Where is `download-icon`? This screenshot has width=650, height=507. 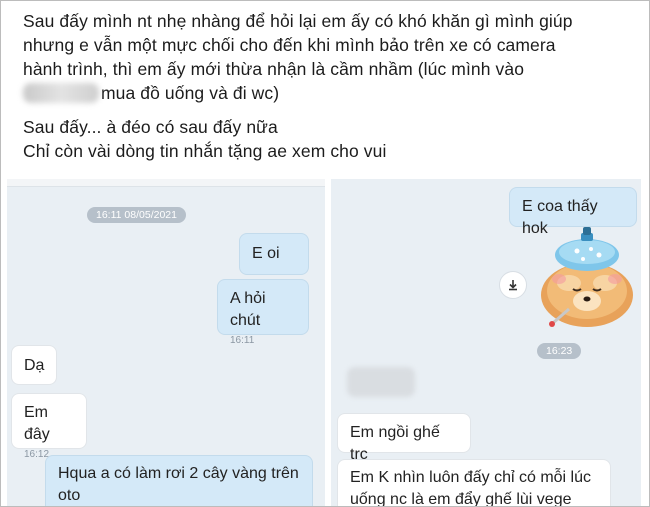
download-icon is located at coordinates (513, 285).